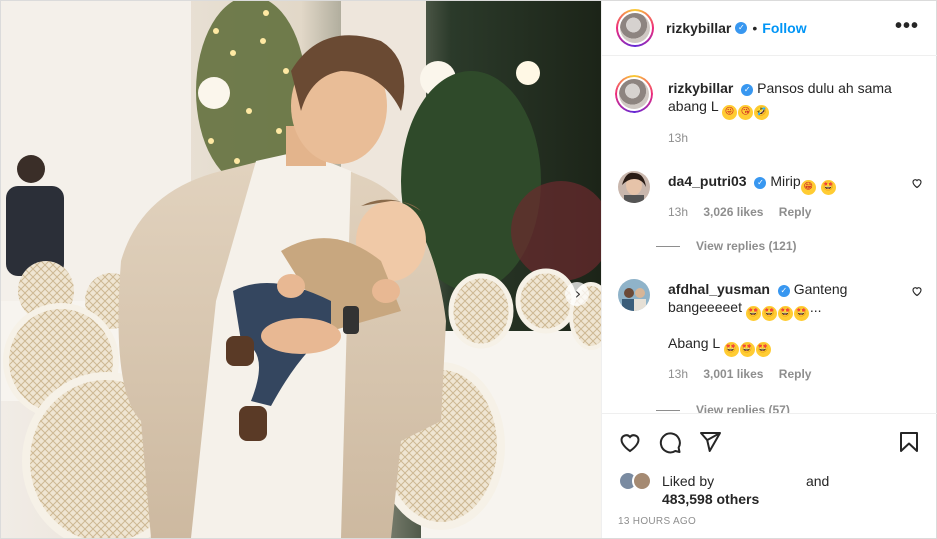 This screenshot has width=937, height=539. I want to click on next-photo-button: ›, so click(577, 294).